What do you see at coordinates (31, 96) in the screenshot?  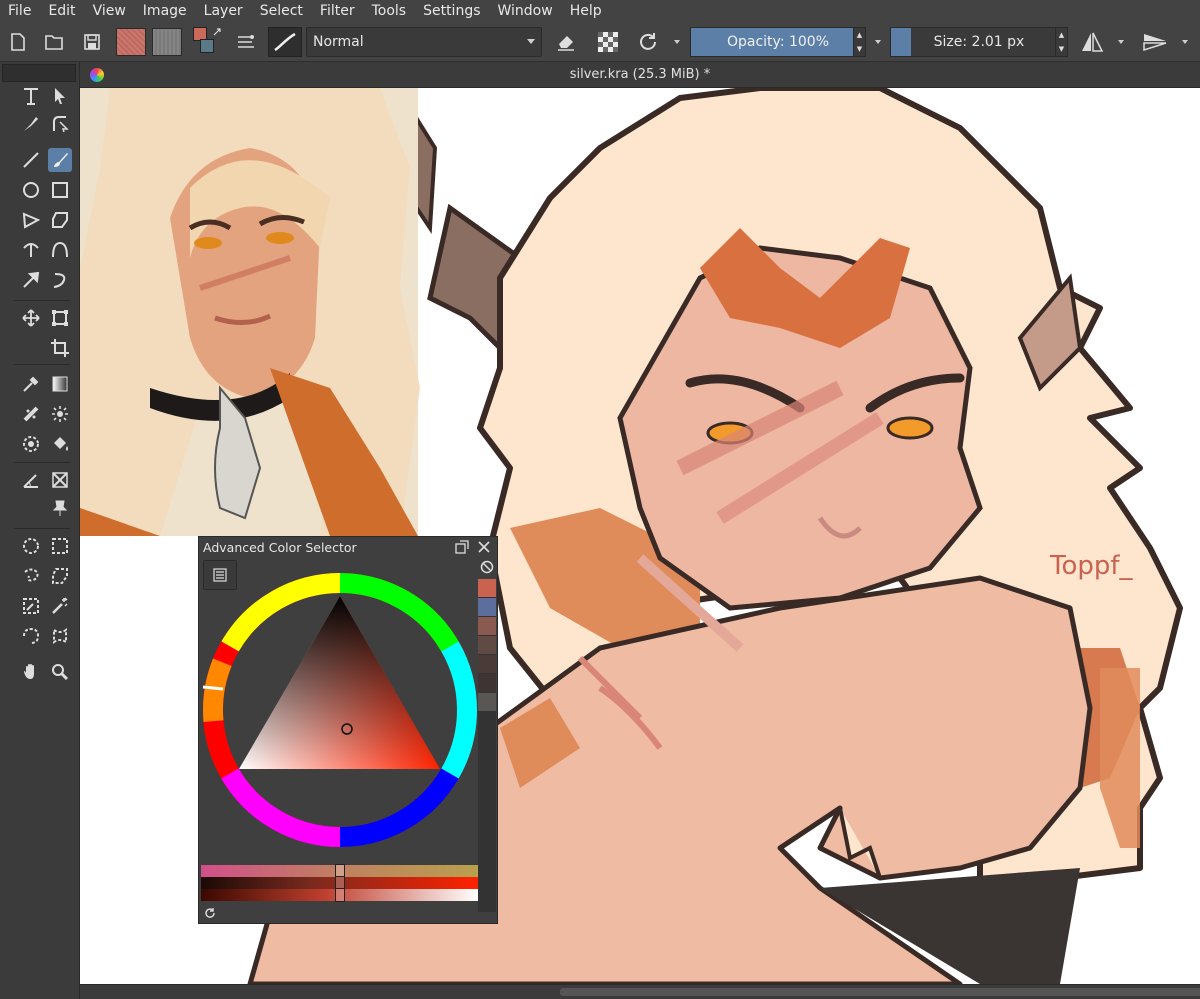 I see `text-tool-icon` at bounding box center [31, 96].